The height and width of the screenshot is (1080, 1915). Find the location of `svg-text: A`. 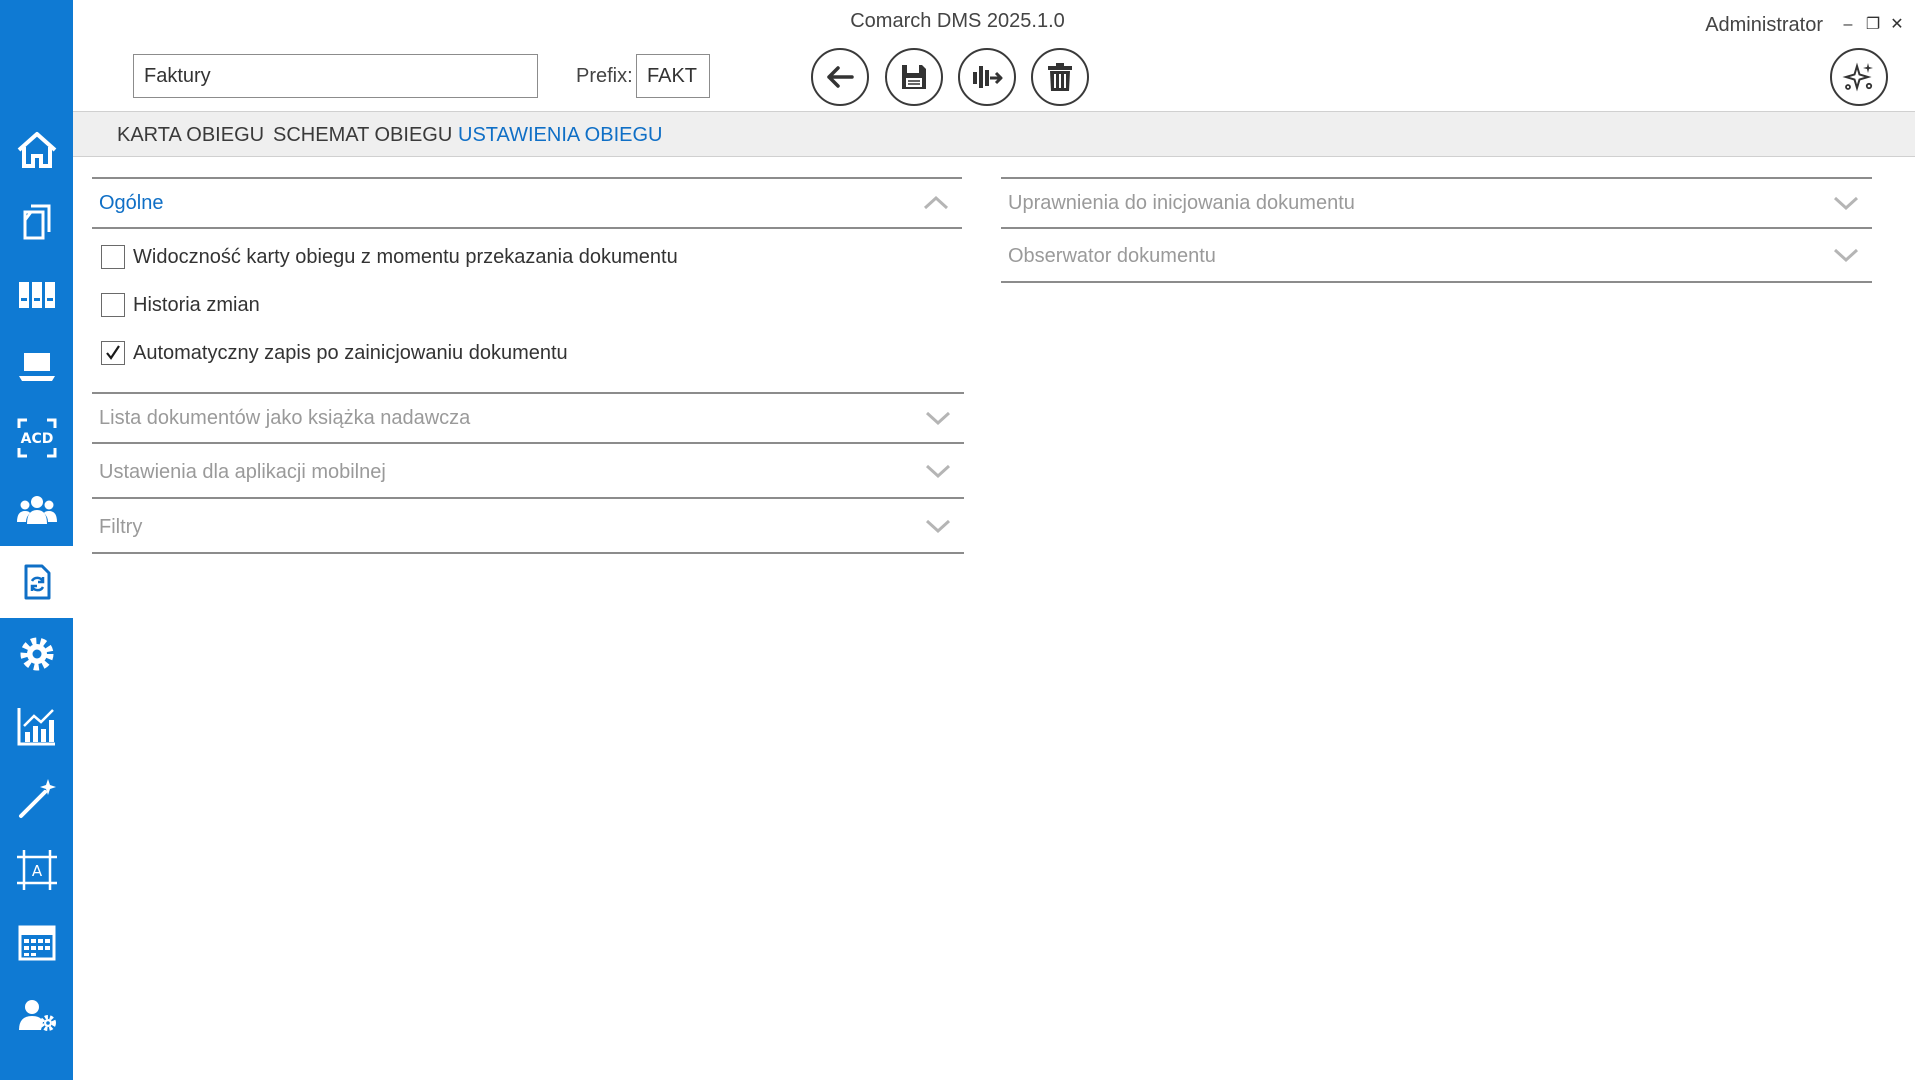

svg-text: A is located at coordinates (36, 871).